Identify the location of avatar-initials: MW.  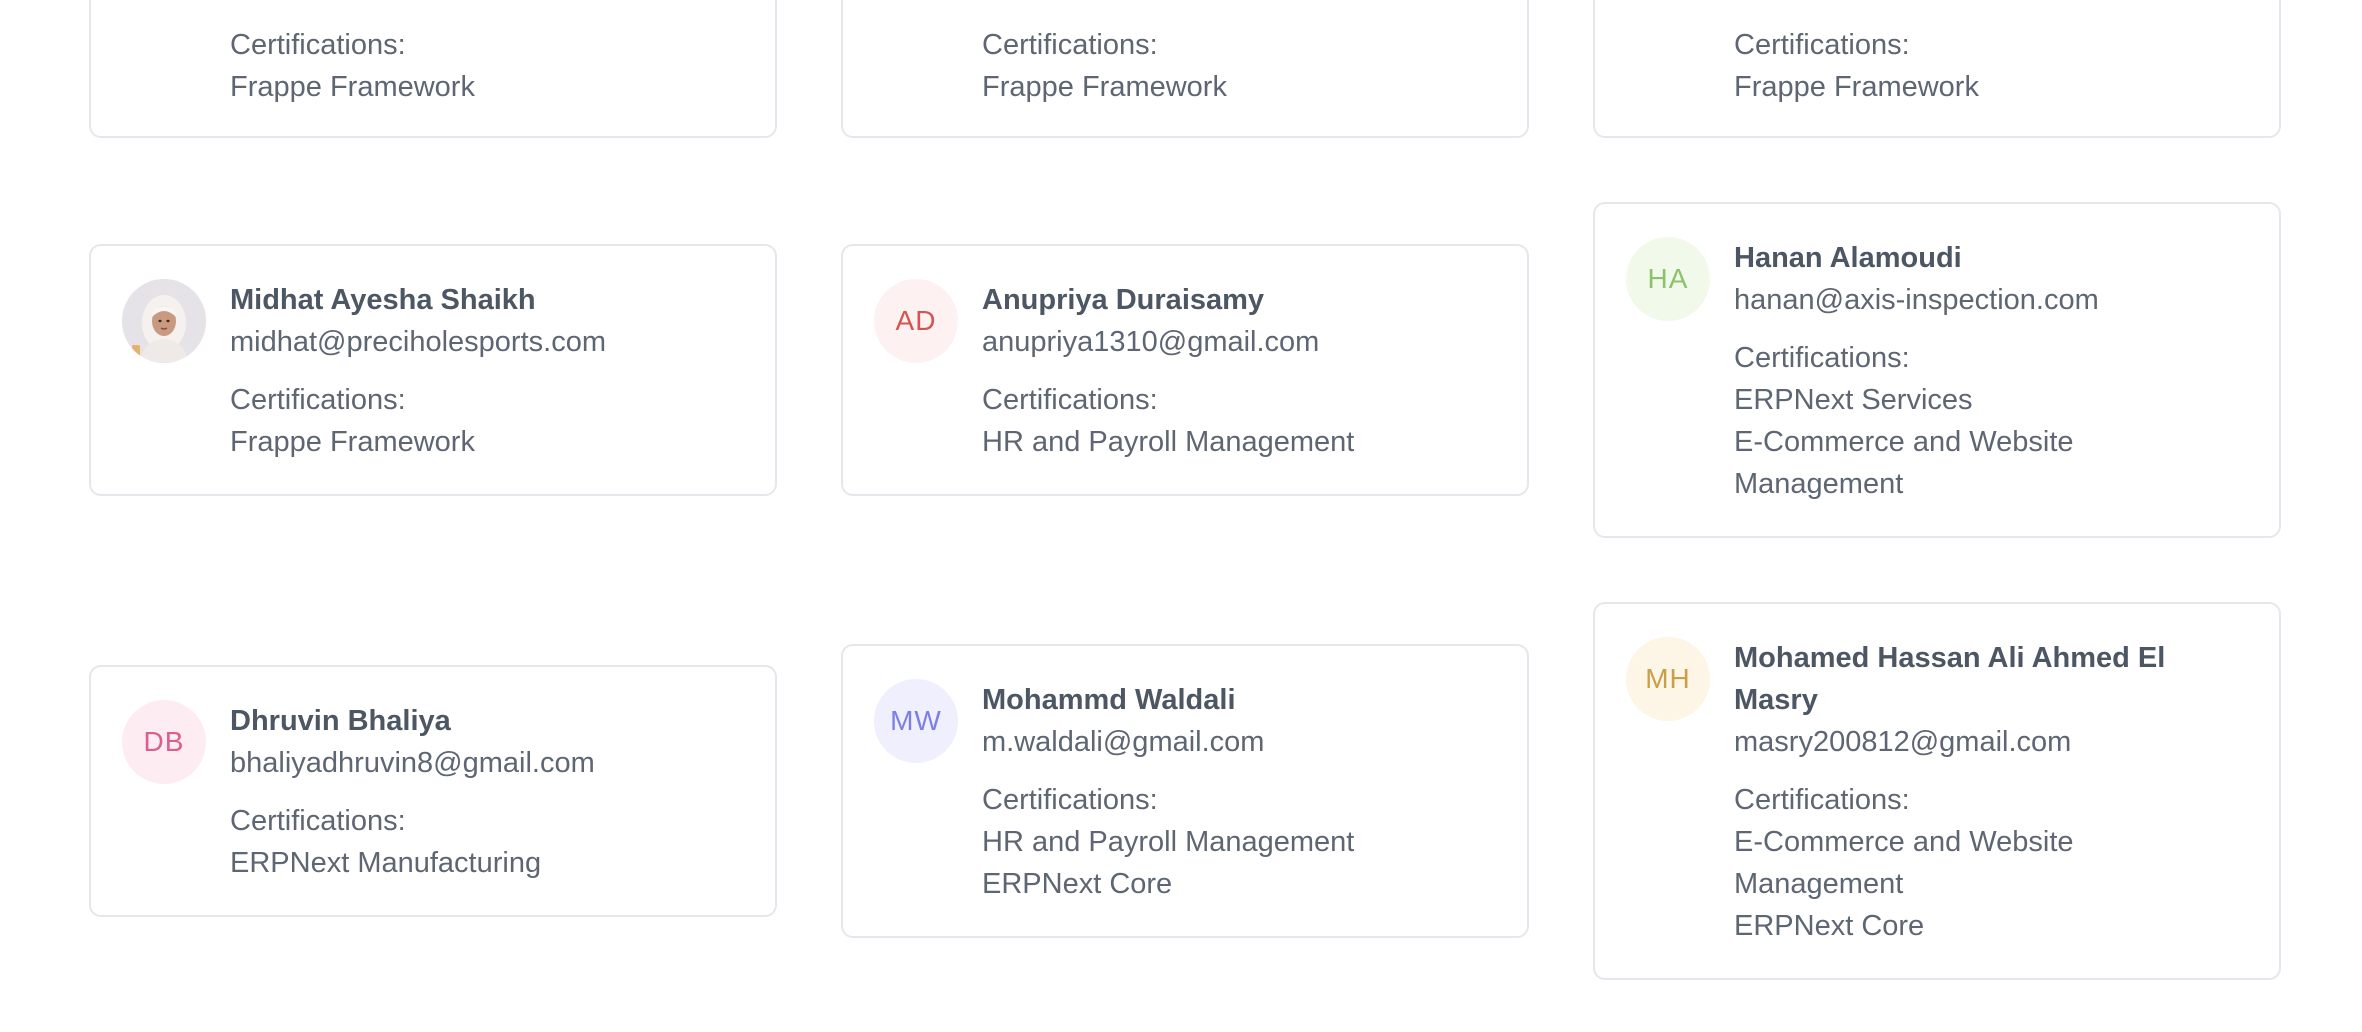
(916, 720).